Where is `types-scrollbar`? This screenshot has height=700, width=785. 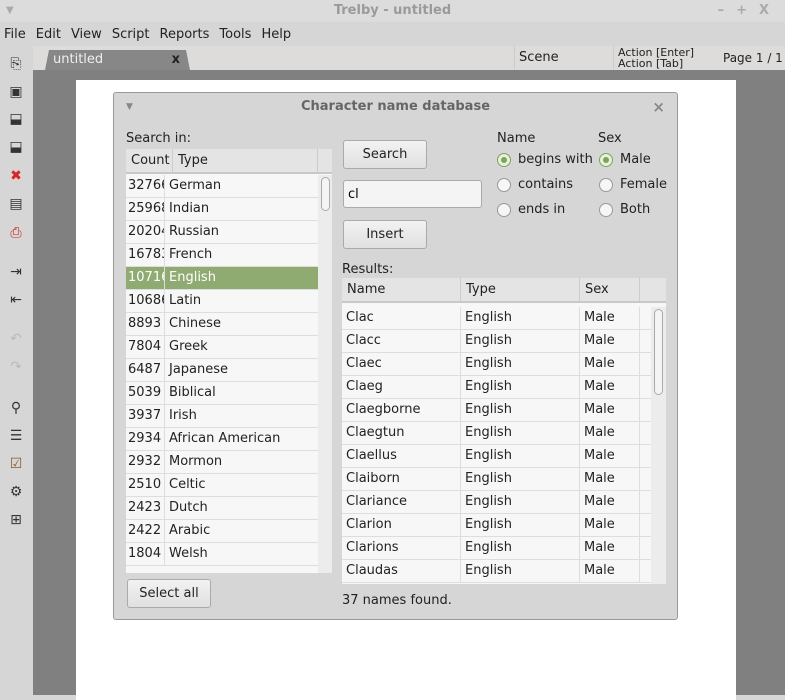
types-scrollbar is located at coordinates (325, 374).